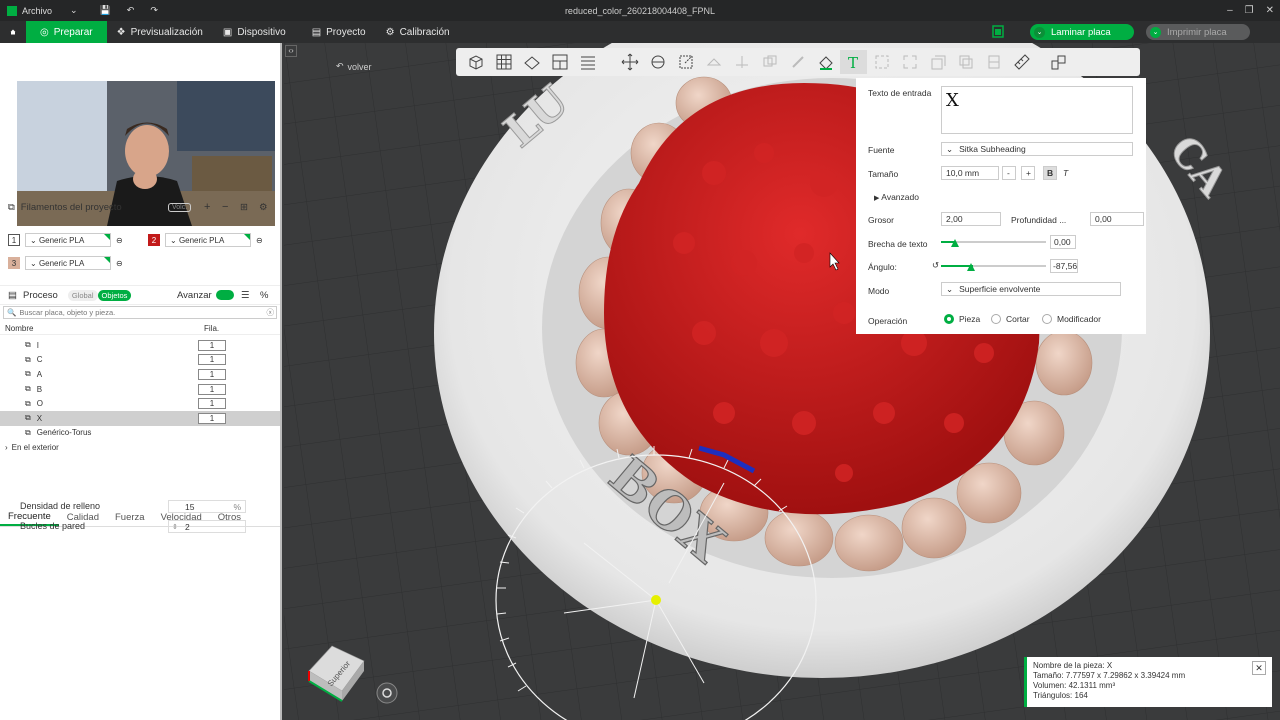 The width and height of the screenshot is (1280, 720). What do you see at coordinates (244, 207) in the screenshot?
I see `filament-settings-icon: ⊞` at bounding box center [244, 207].